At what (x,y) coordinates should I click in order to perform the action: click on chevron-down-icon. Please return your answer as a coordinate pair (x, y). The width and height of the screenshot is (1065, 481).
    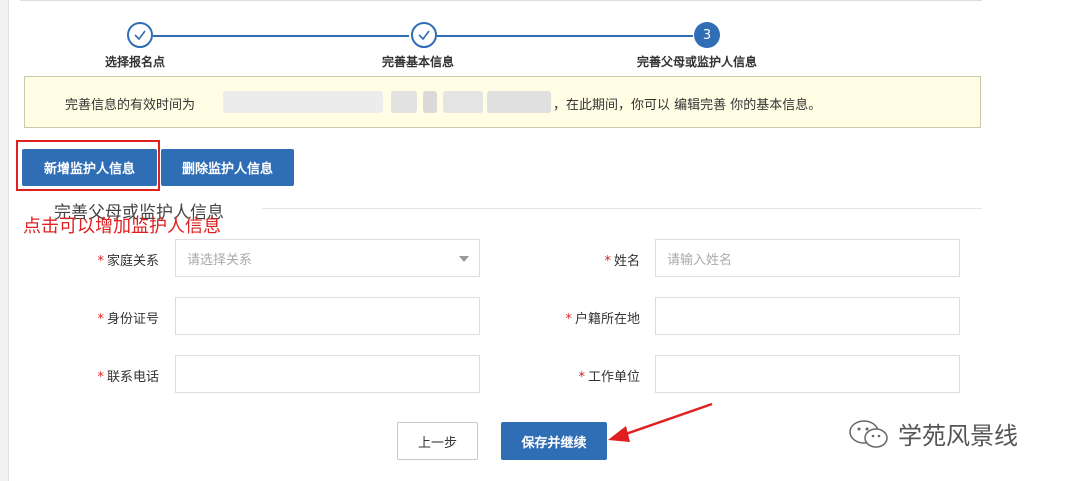
    Looking at the image, I should click on (464, 259).